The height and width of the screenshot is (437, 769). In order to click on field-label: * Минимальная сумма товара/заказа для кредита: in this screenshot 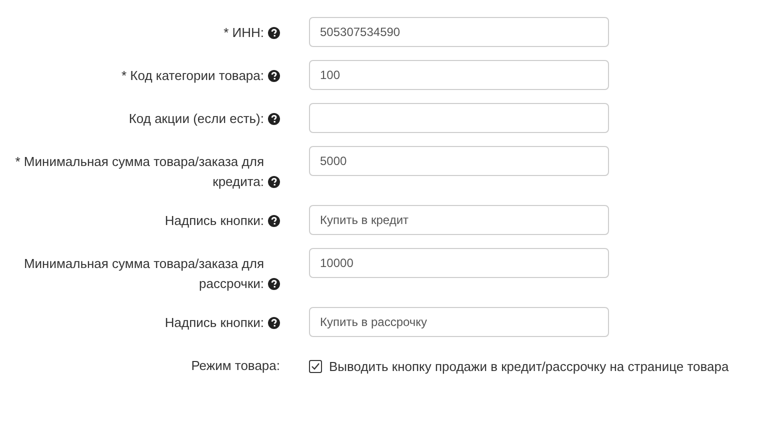, I will do `click(139, 172)`.